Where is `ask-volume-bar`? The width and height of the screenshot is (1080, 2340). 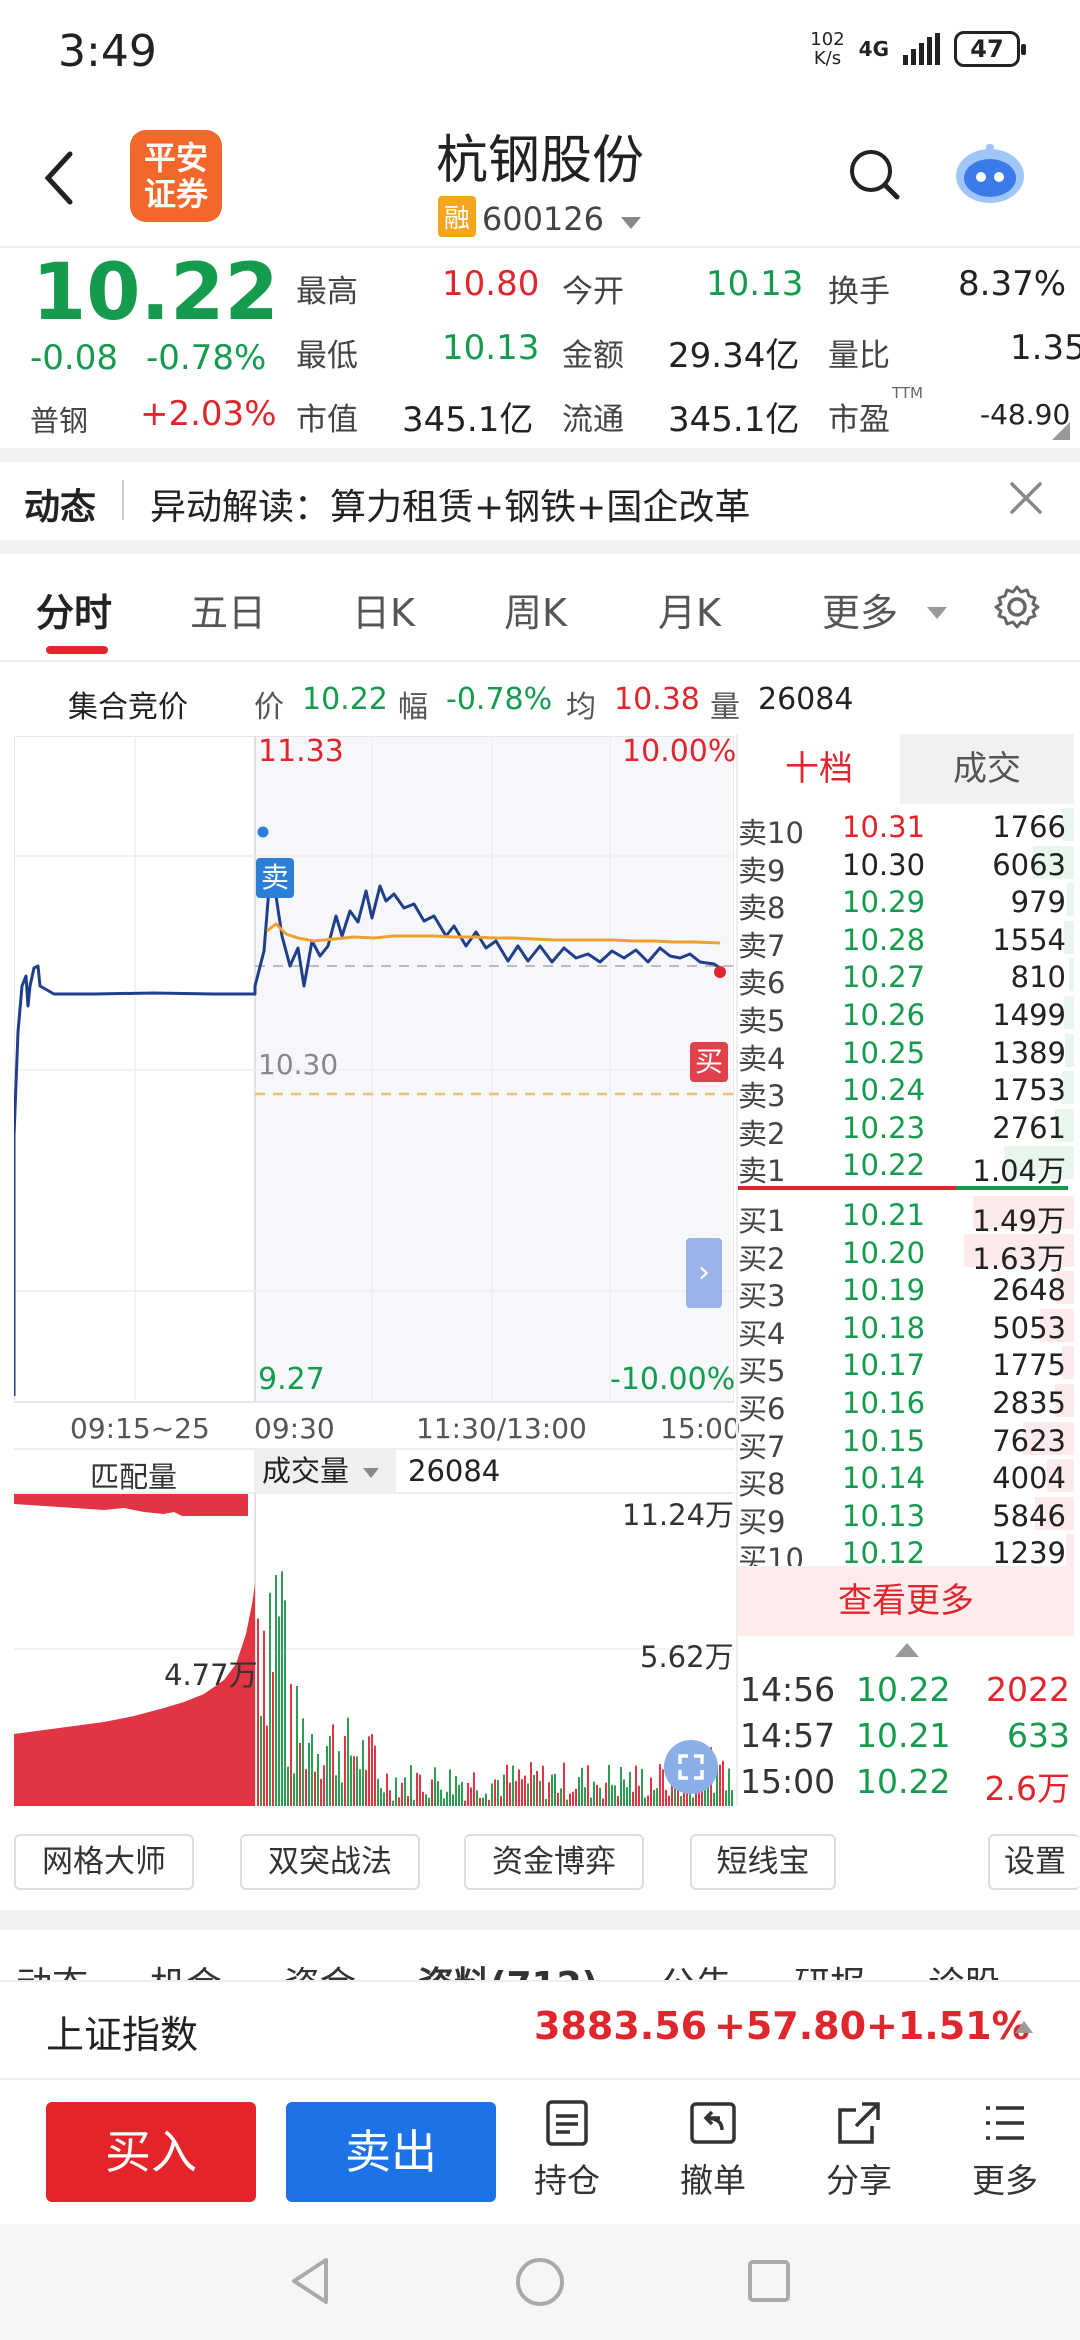
ask-volume-bar is located at coordinates (1069, 1050).